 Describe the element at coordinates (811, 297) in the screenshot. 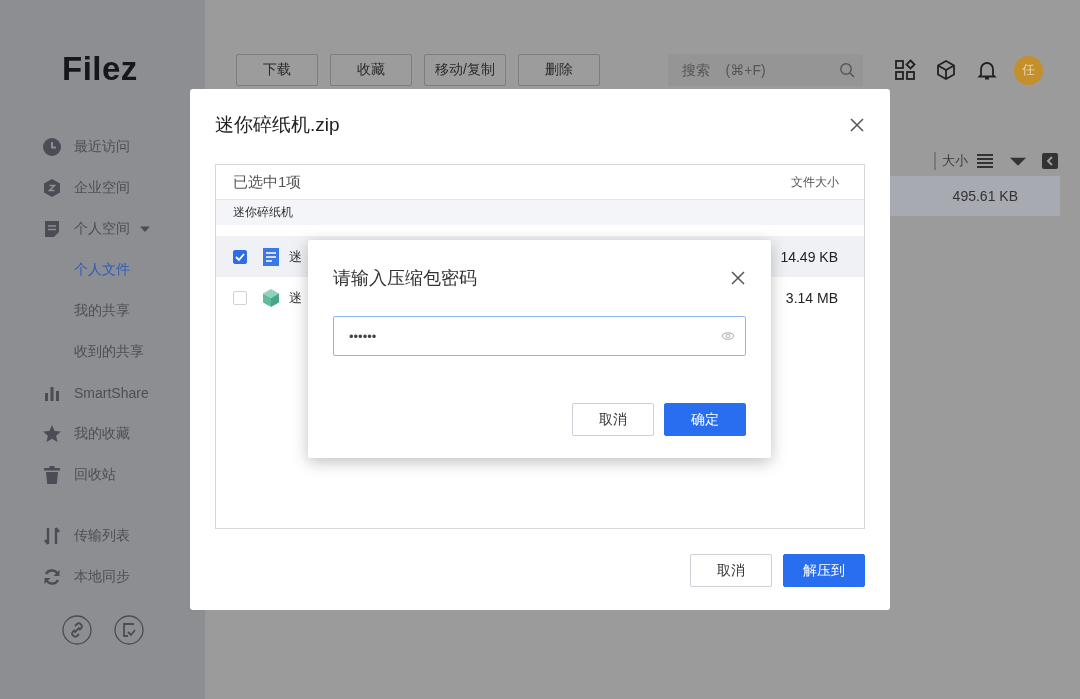

I see `file-size: 3.14 MB` at that location.